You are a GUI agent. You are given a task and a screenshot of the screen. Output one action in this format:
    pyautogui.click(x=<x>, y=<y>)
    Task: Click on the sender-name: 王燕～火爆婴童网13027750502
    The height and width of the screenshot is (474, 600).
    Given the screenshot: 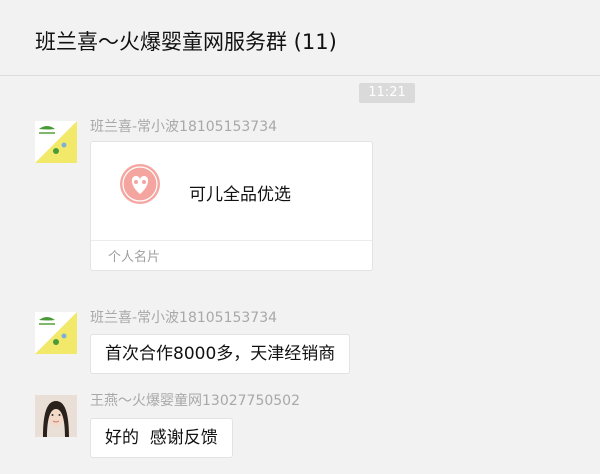 What is the action you would take?
    pyautogui.click(x=195, y=401)
    